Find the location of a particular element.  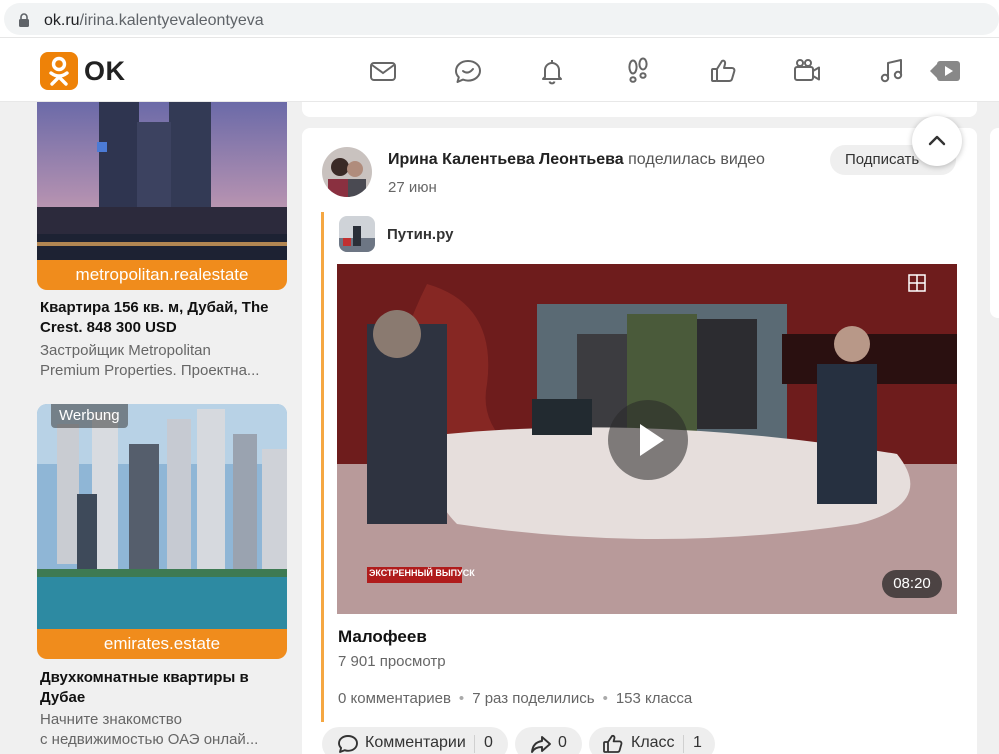

ok-logo-icon is located at coordinates (59, 71).